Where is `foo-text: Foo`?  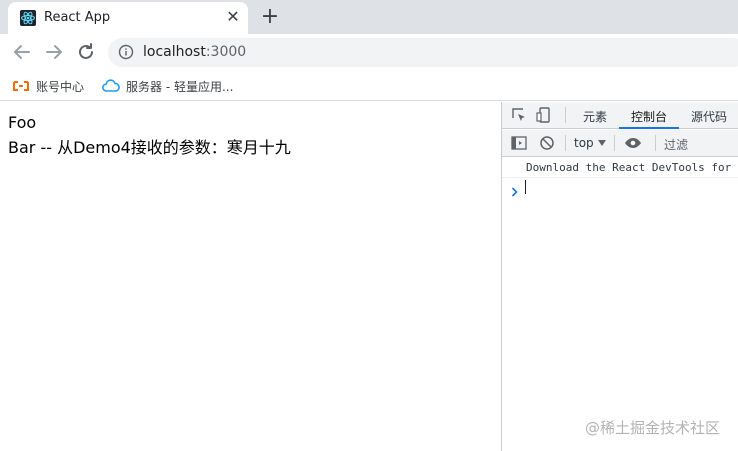
foo-text: Foo is located at coordinates (22, 122).